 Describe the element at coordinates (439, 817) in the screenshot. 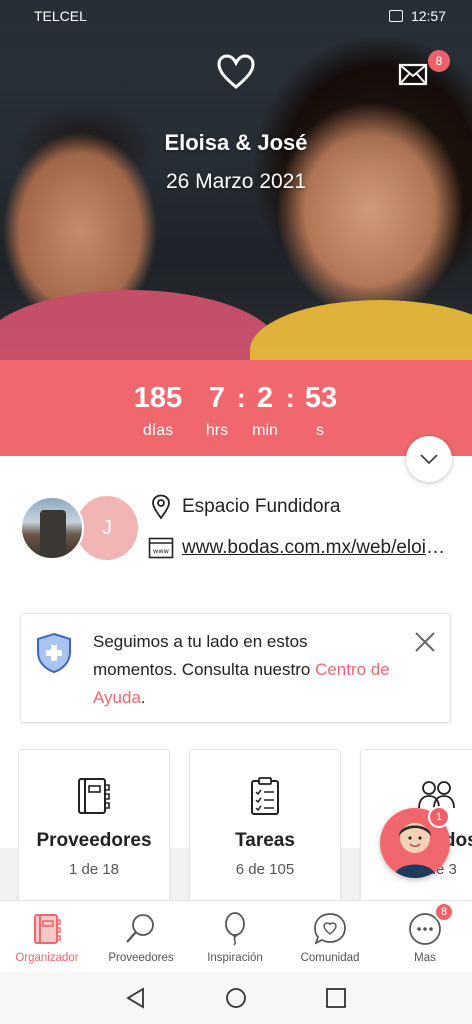

I see `assistant-badge: 1` at that location.